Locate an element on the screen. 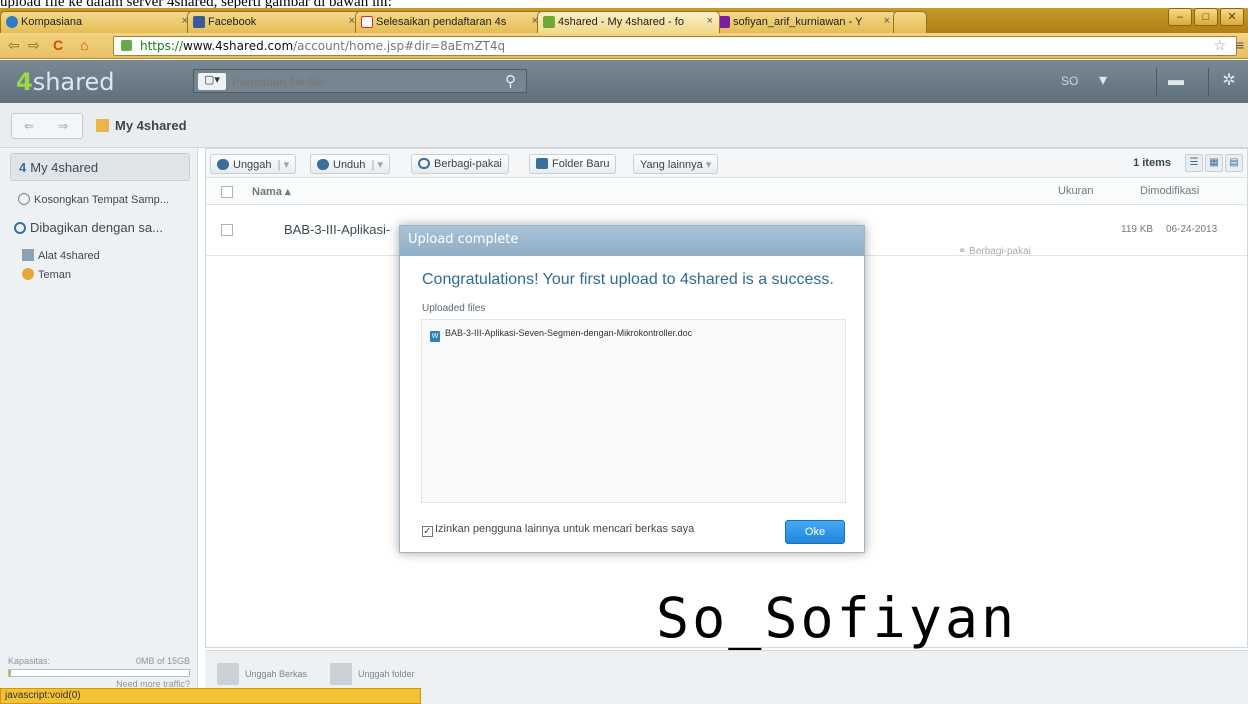 The height and width of the screenshot is (704, 1248). cloud-download-icon is located at coordinates (323, 164).